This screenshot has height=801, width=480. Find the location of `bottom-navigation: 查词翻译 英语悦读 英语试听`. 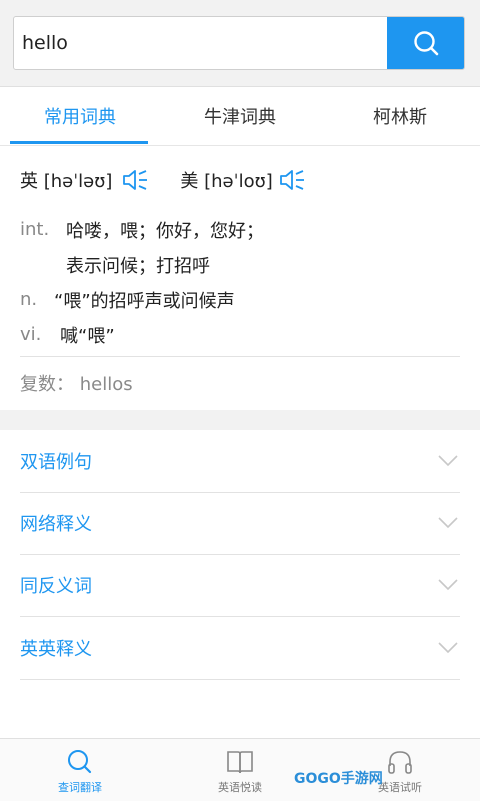

bottom-navigation: 查词翻译 英语悦读 英语试听 is located at coordinates (240, 769).